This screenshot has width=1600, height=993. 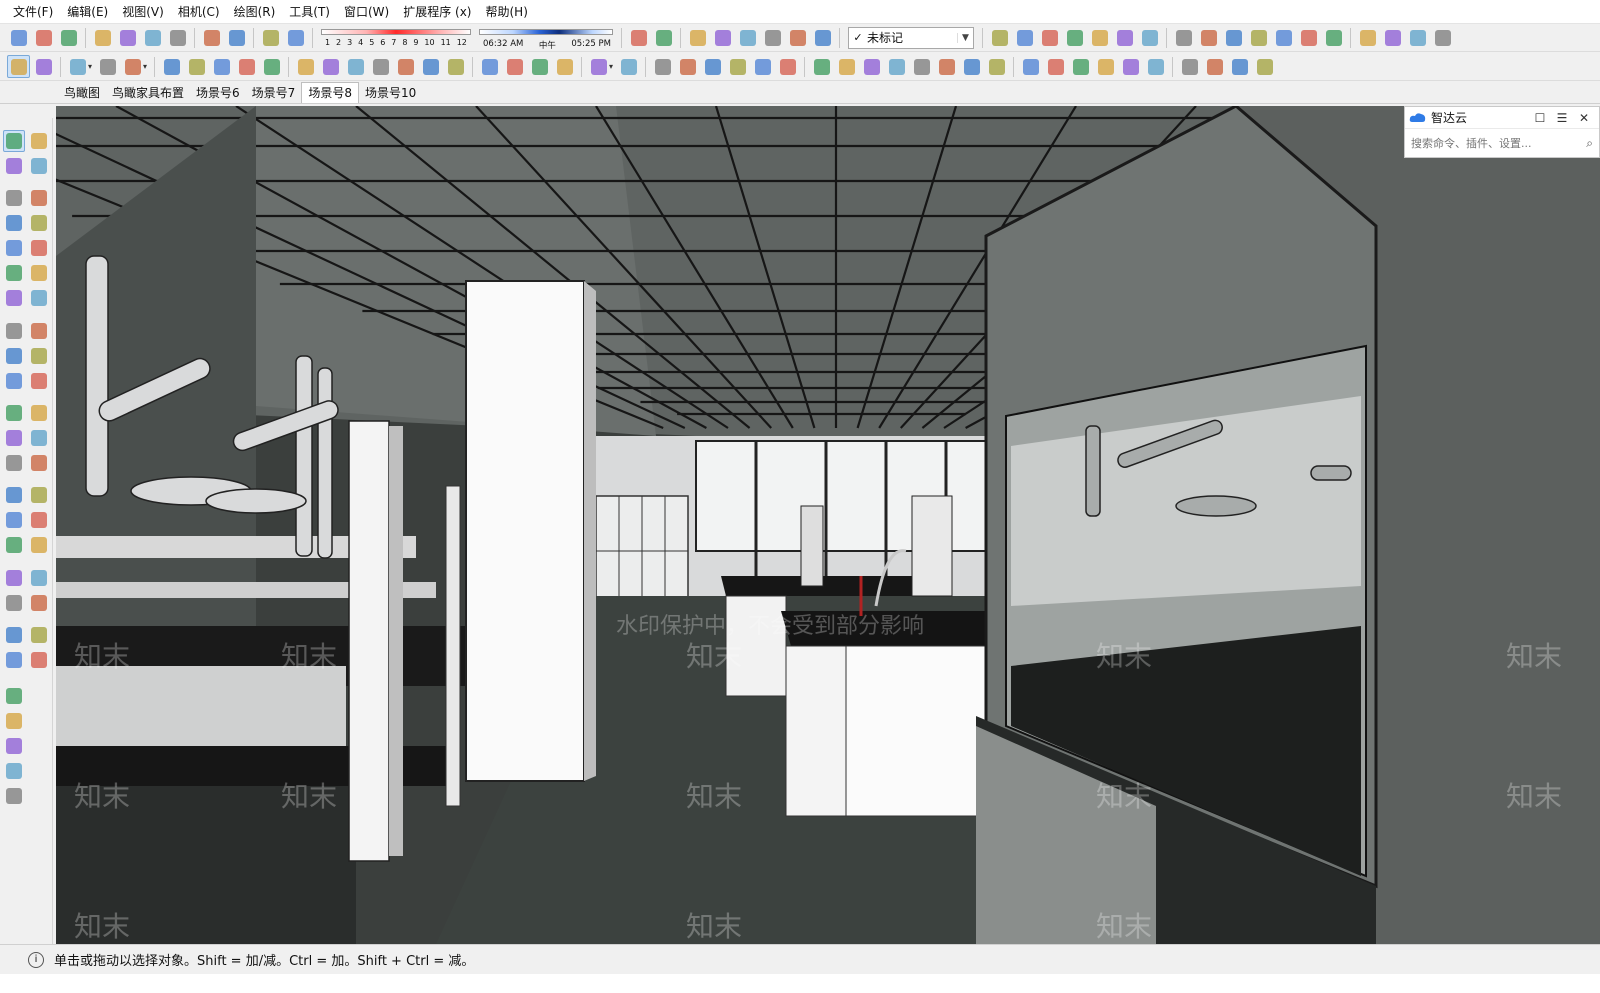 What do you see at coordinates (255, 12) in the screenshot?
I see `menu-draw: 绘图(R)` at bounding box center [255, 12].